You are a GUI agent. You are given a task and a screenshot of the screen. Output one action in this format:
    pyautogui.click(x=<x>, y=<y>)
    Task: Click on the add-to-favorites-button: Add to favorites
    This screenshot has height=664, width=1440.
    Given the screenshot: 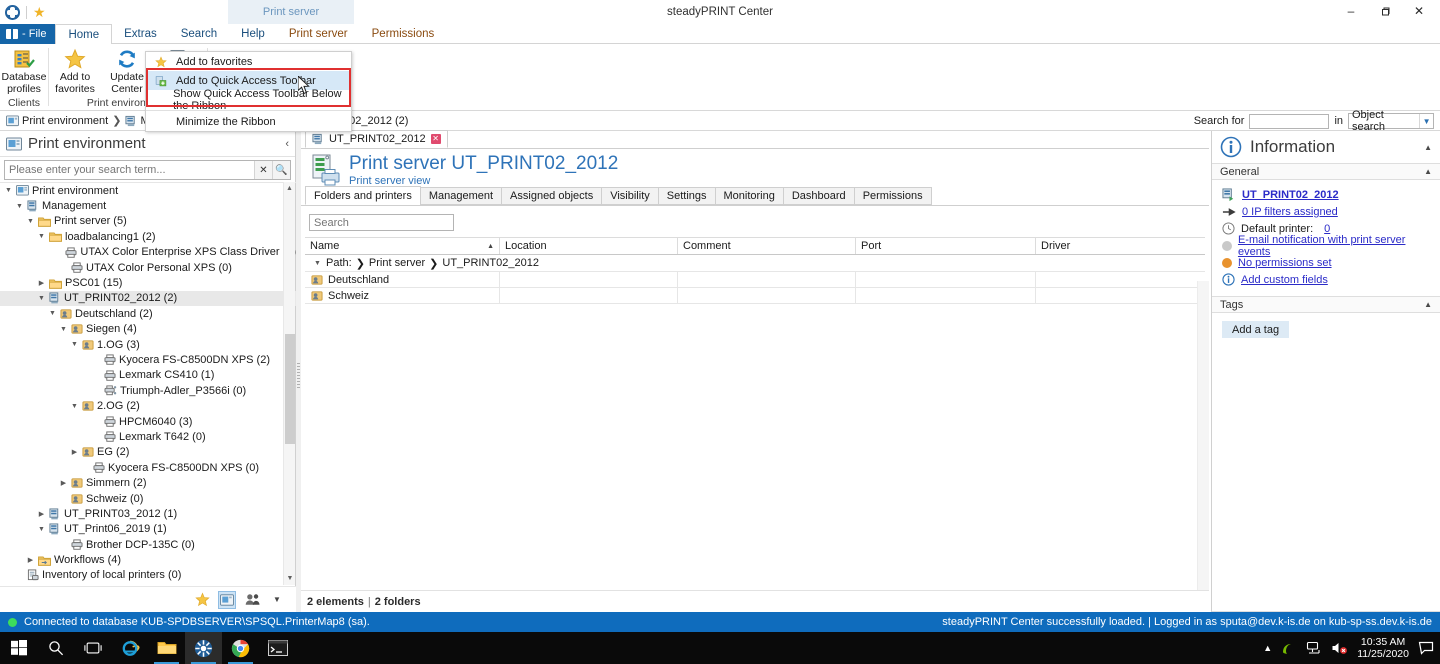 What is the action you would take?
    pyautogui.click(x=75, y=69)
    